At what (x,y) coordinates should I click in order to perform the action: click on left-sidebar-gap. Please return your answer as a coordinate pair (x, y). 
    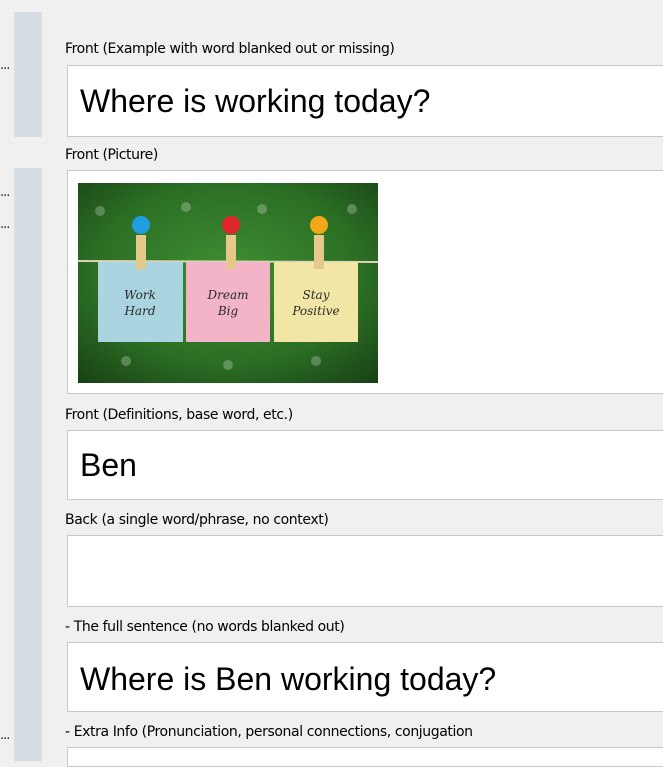
    Looking at the image, I should click on (28, 152).